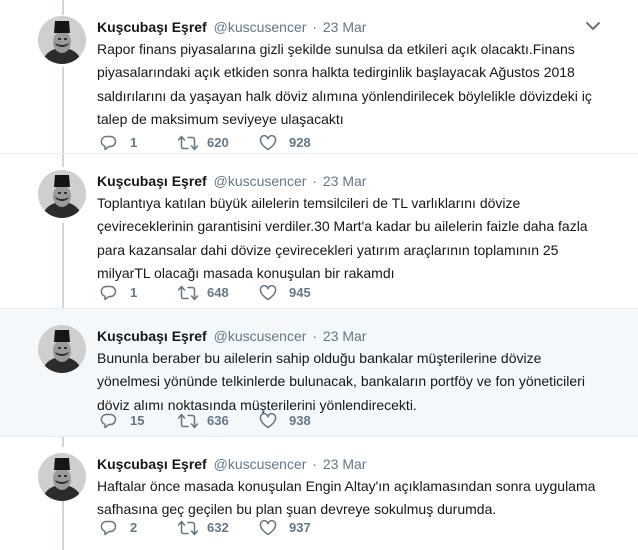 The width and height of the screenshot is (638, 550). What do you see at coordinates (218, 527) in the screenshot?
I see `retweet-count: 632` at bounding box center [218, 527].